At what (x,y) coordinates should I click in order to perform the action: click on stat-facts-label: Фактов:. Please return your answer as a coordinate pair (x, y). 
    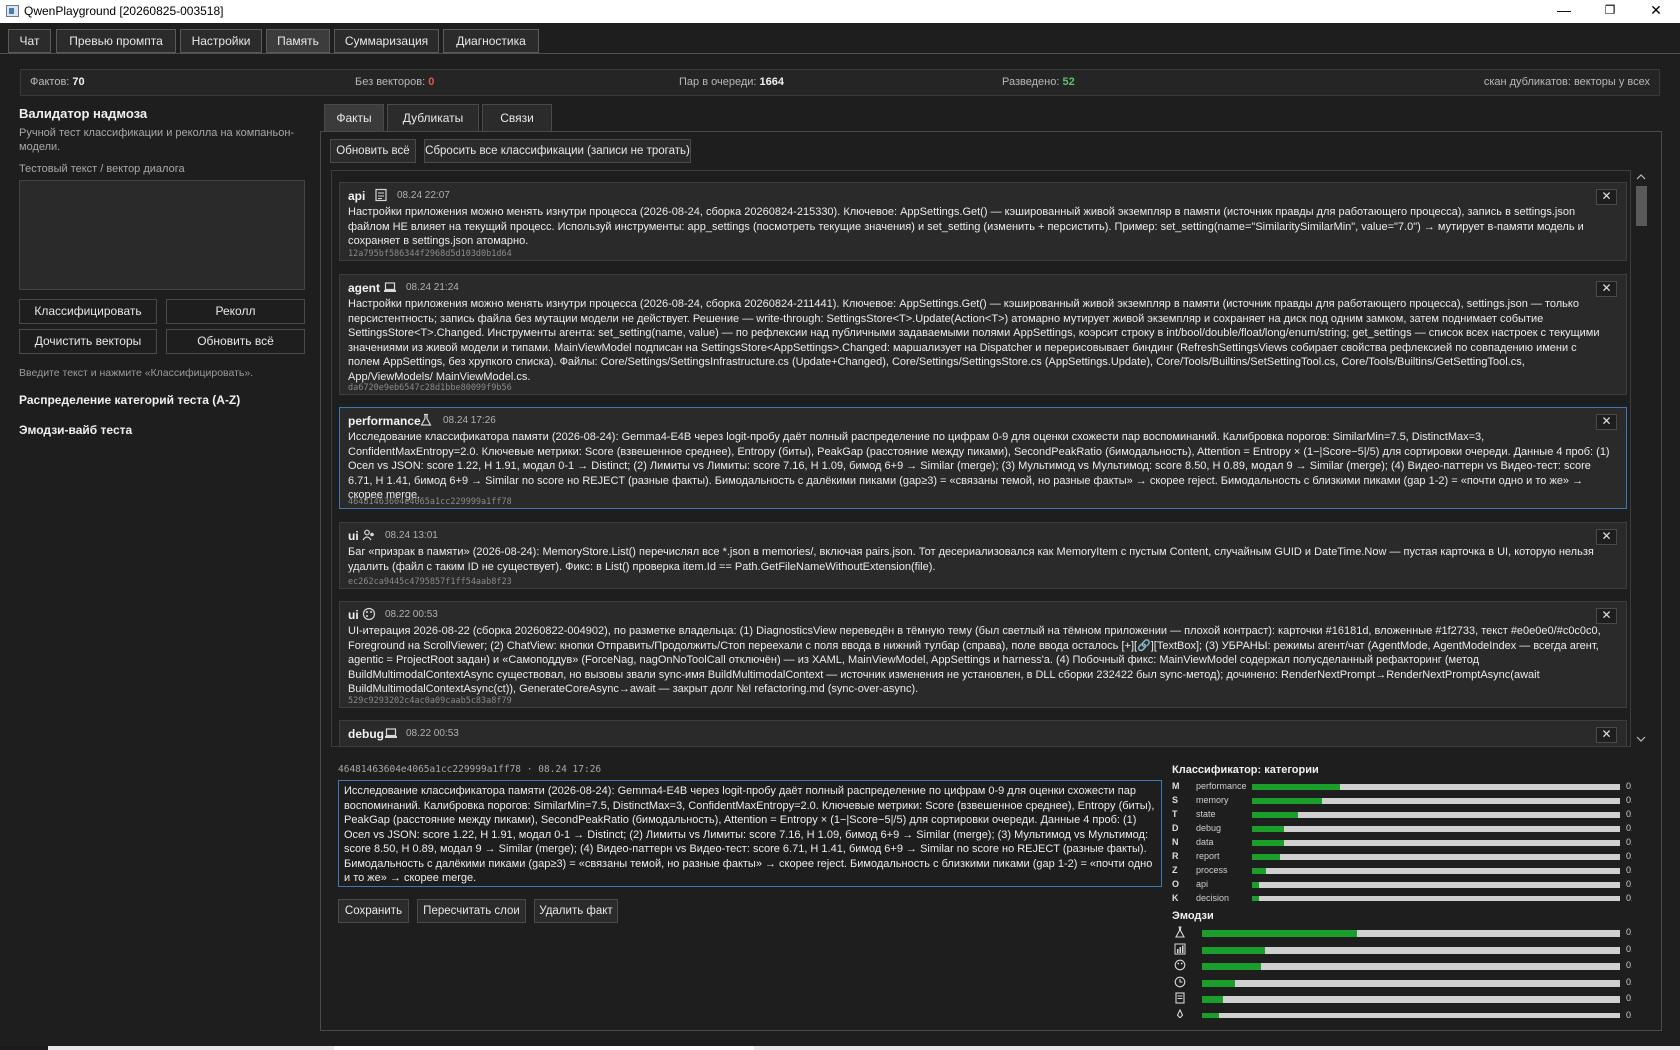
    Looking at the image, I should click on (50, 82).